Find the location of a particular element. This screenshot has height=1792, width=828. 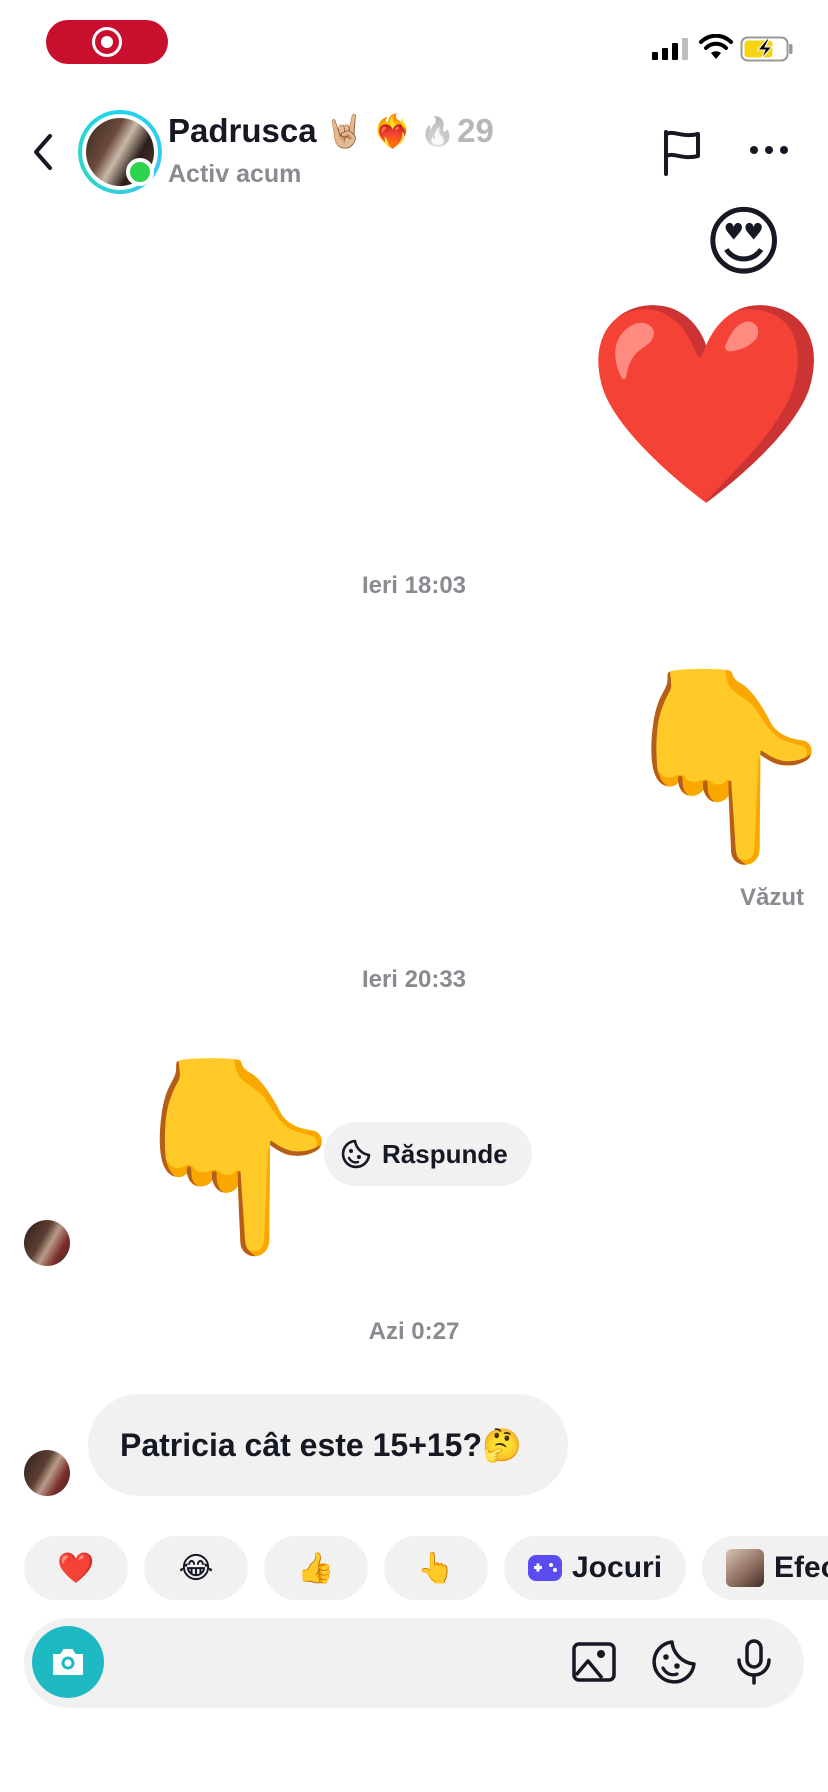

record-icon is located at coordinates (107, 42).